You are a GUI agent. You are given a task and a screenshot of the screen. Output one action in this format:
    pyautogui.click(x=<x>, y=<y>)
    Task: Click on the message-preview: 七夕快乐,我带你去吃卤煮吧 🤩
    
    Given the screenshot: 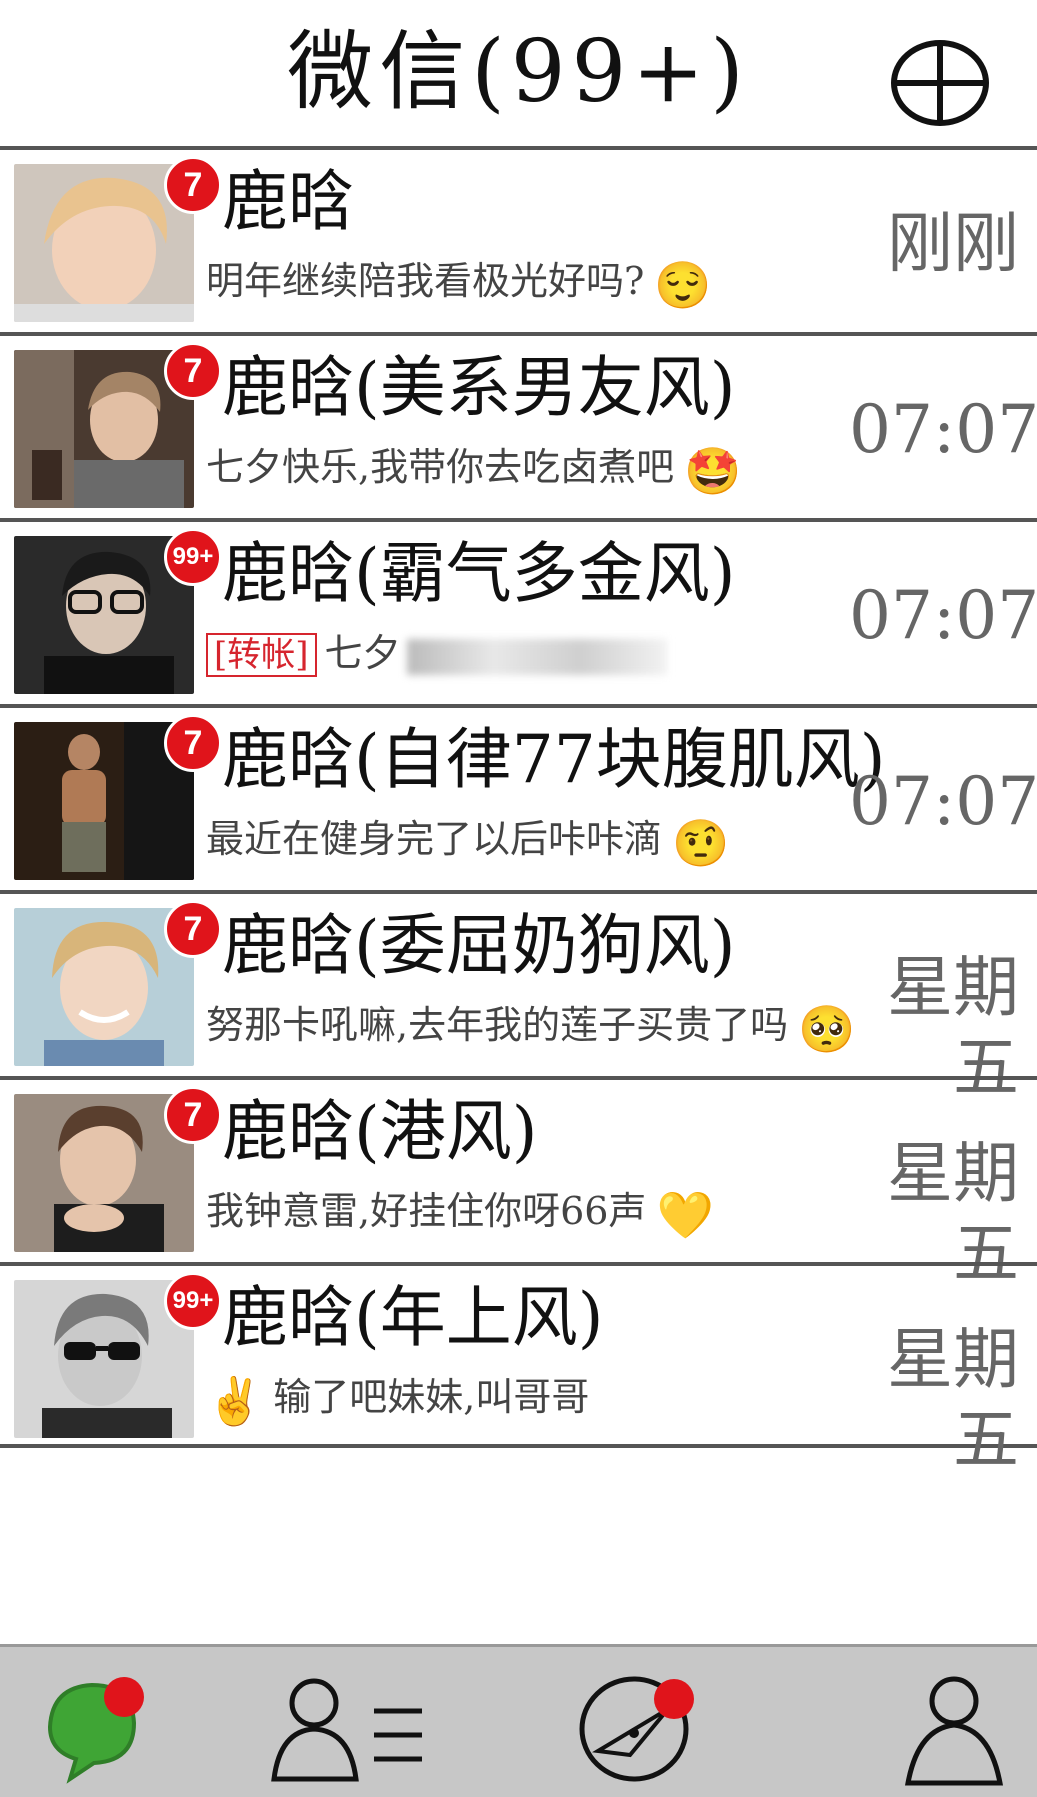 What is the action you would take?
    pyautogui.click(x=526, y=469)
    